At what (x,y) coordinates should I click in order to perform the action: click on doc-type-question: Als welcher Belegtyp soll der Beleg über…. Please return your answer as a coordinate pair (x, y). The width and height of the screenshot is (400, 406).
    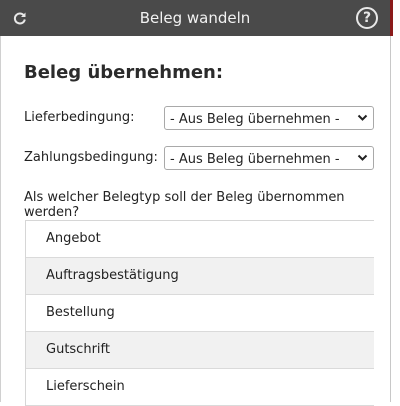
    Looking at the image, I should click on (184, 205).